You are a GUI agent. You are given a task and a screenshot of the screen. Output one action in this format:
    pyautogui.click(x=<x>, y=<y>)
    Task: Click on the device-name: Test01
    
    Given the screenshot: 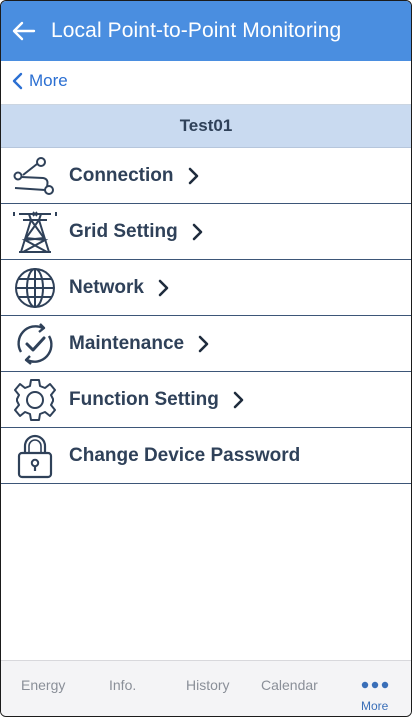 What is the action you would take?
    pyautogui.click(x=206, y=125)
    